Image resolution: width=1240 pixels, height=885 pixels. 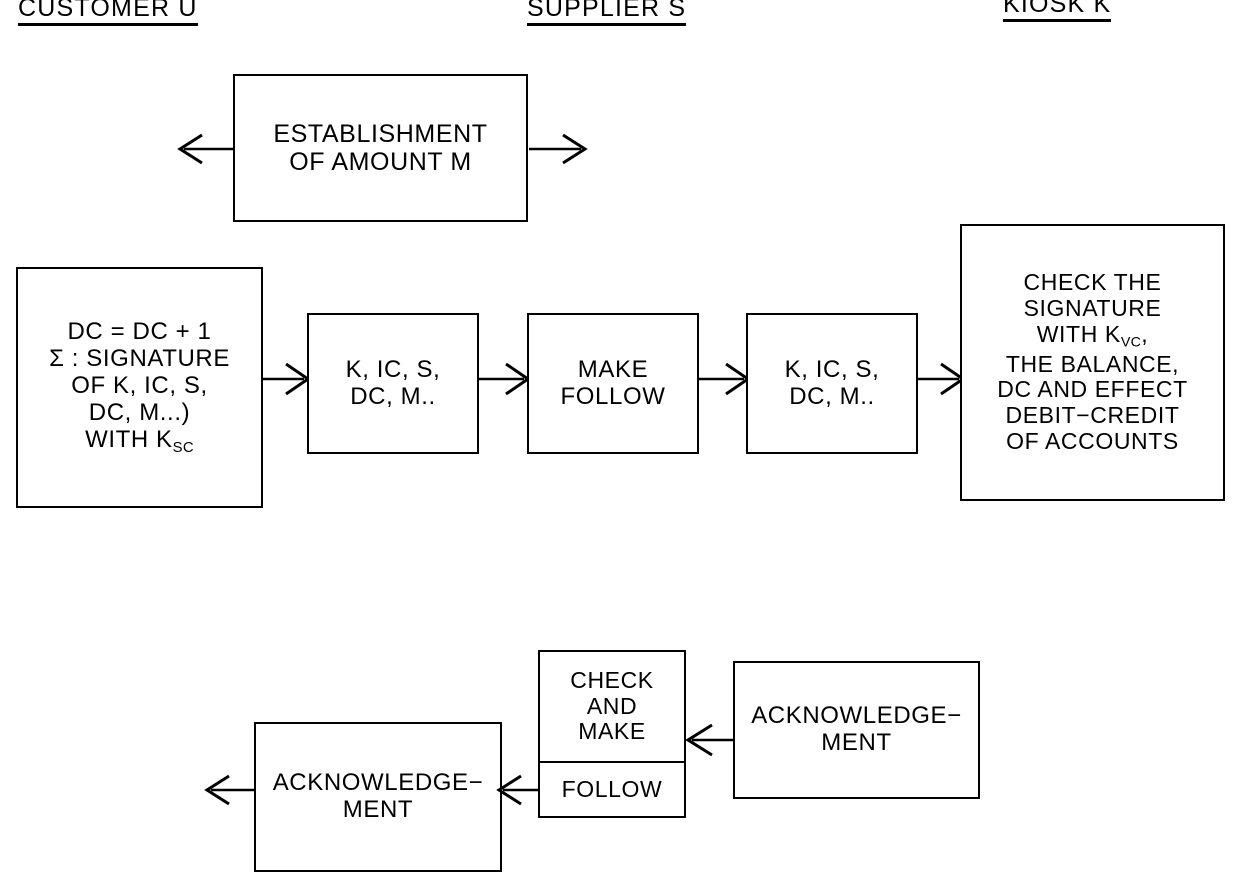 What do you see at coordinates (724, 379) in the screenshot?
I see `connector-make-follow-to-payload-right` at bounding box center [724, 379].